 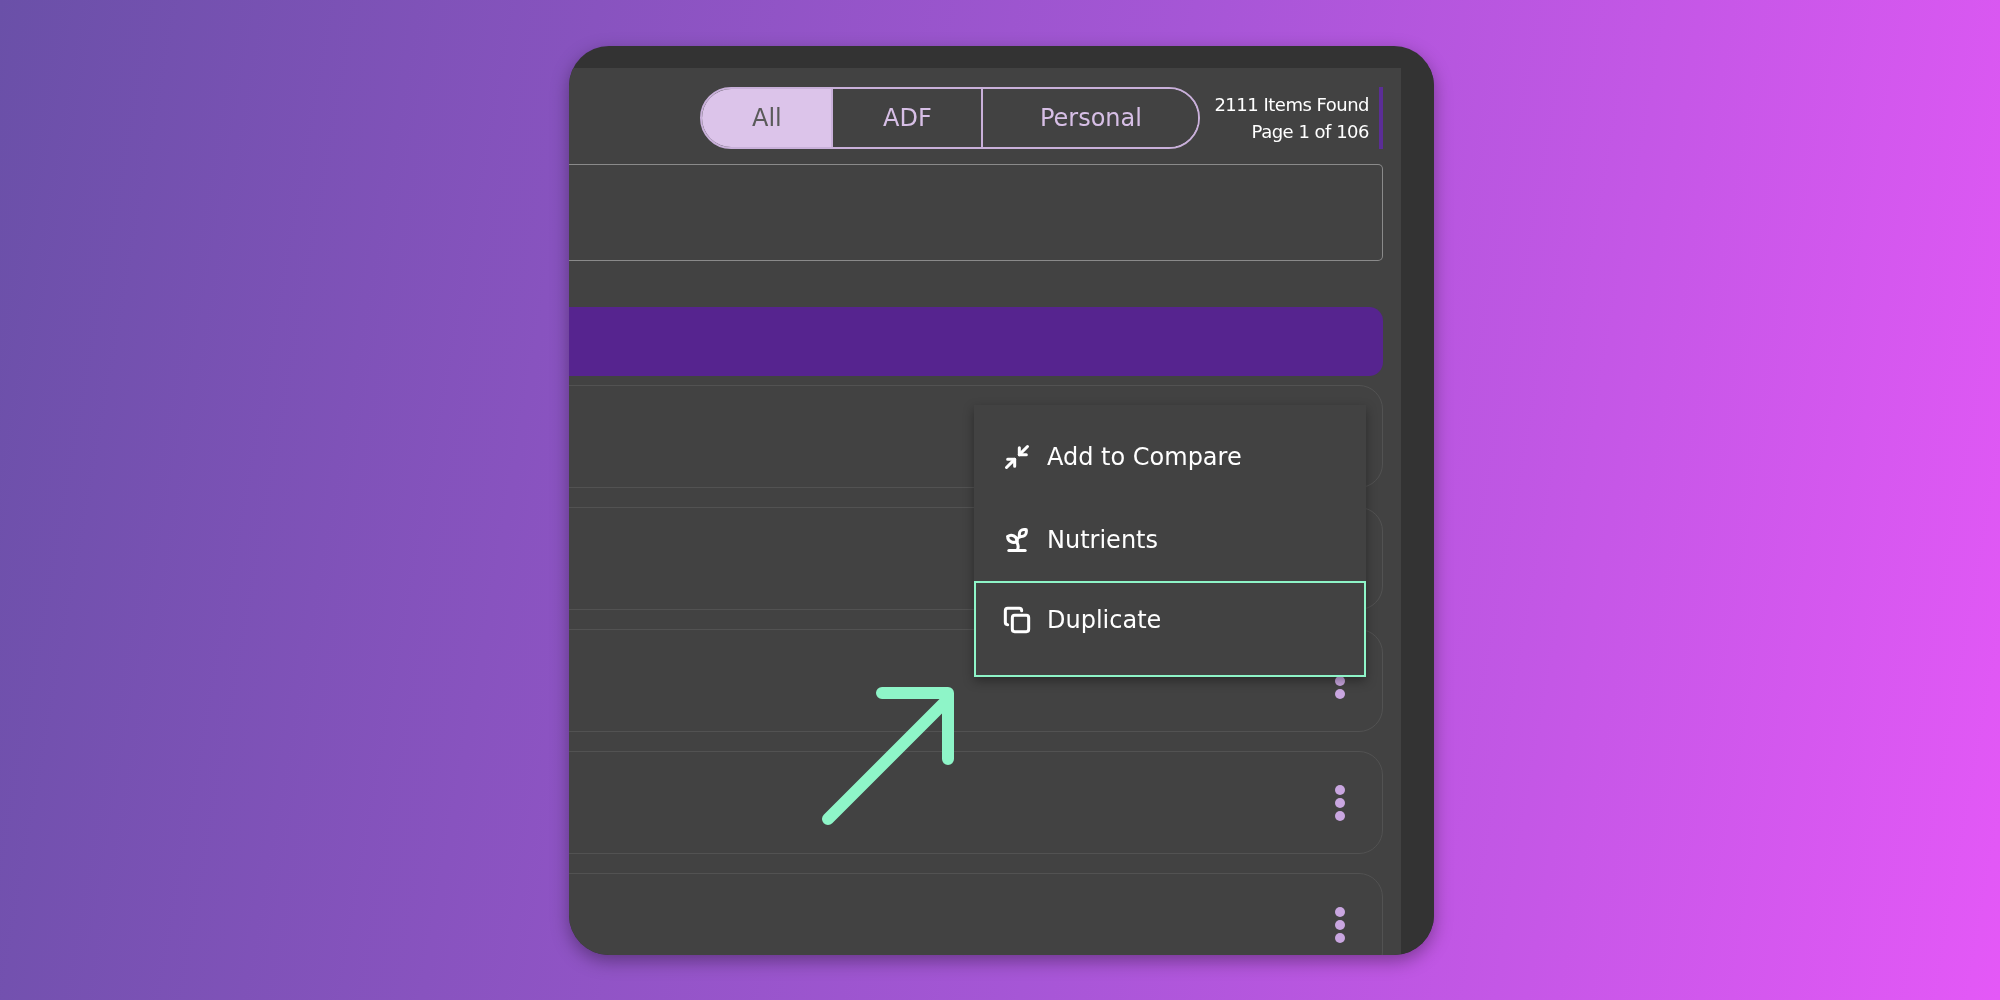 What do you see at coordinates (1170, 629) in the screenshot?
I see `menu-item: Duplicate` at bounding box center [1170, 629].